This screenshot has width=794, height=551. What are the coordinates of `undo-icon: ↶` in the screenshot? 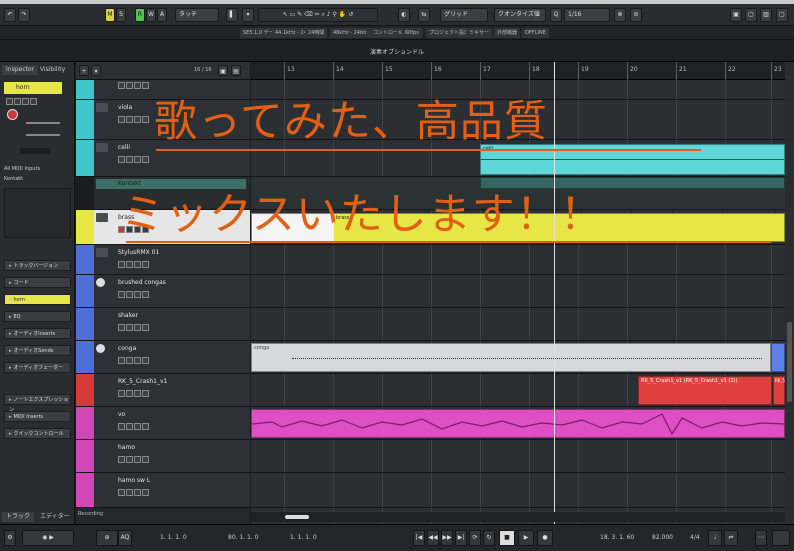 It's located at (10, 15).